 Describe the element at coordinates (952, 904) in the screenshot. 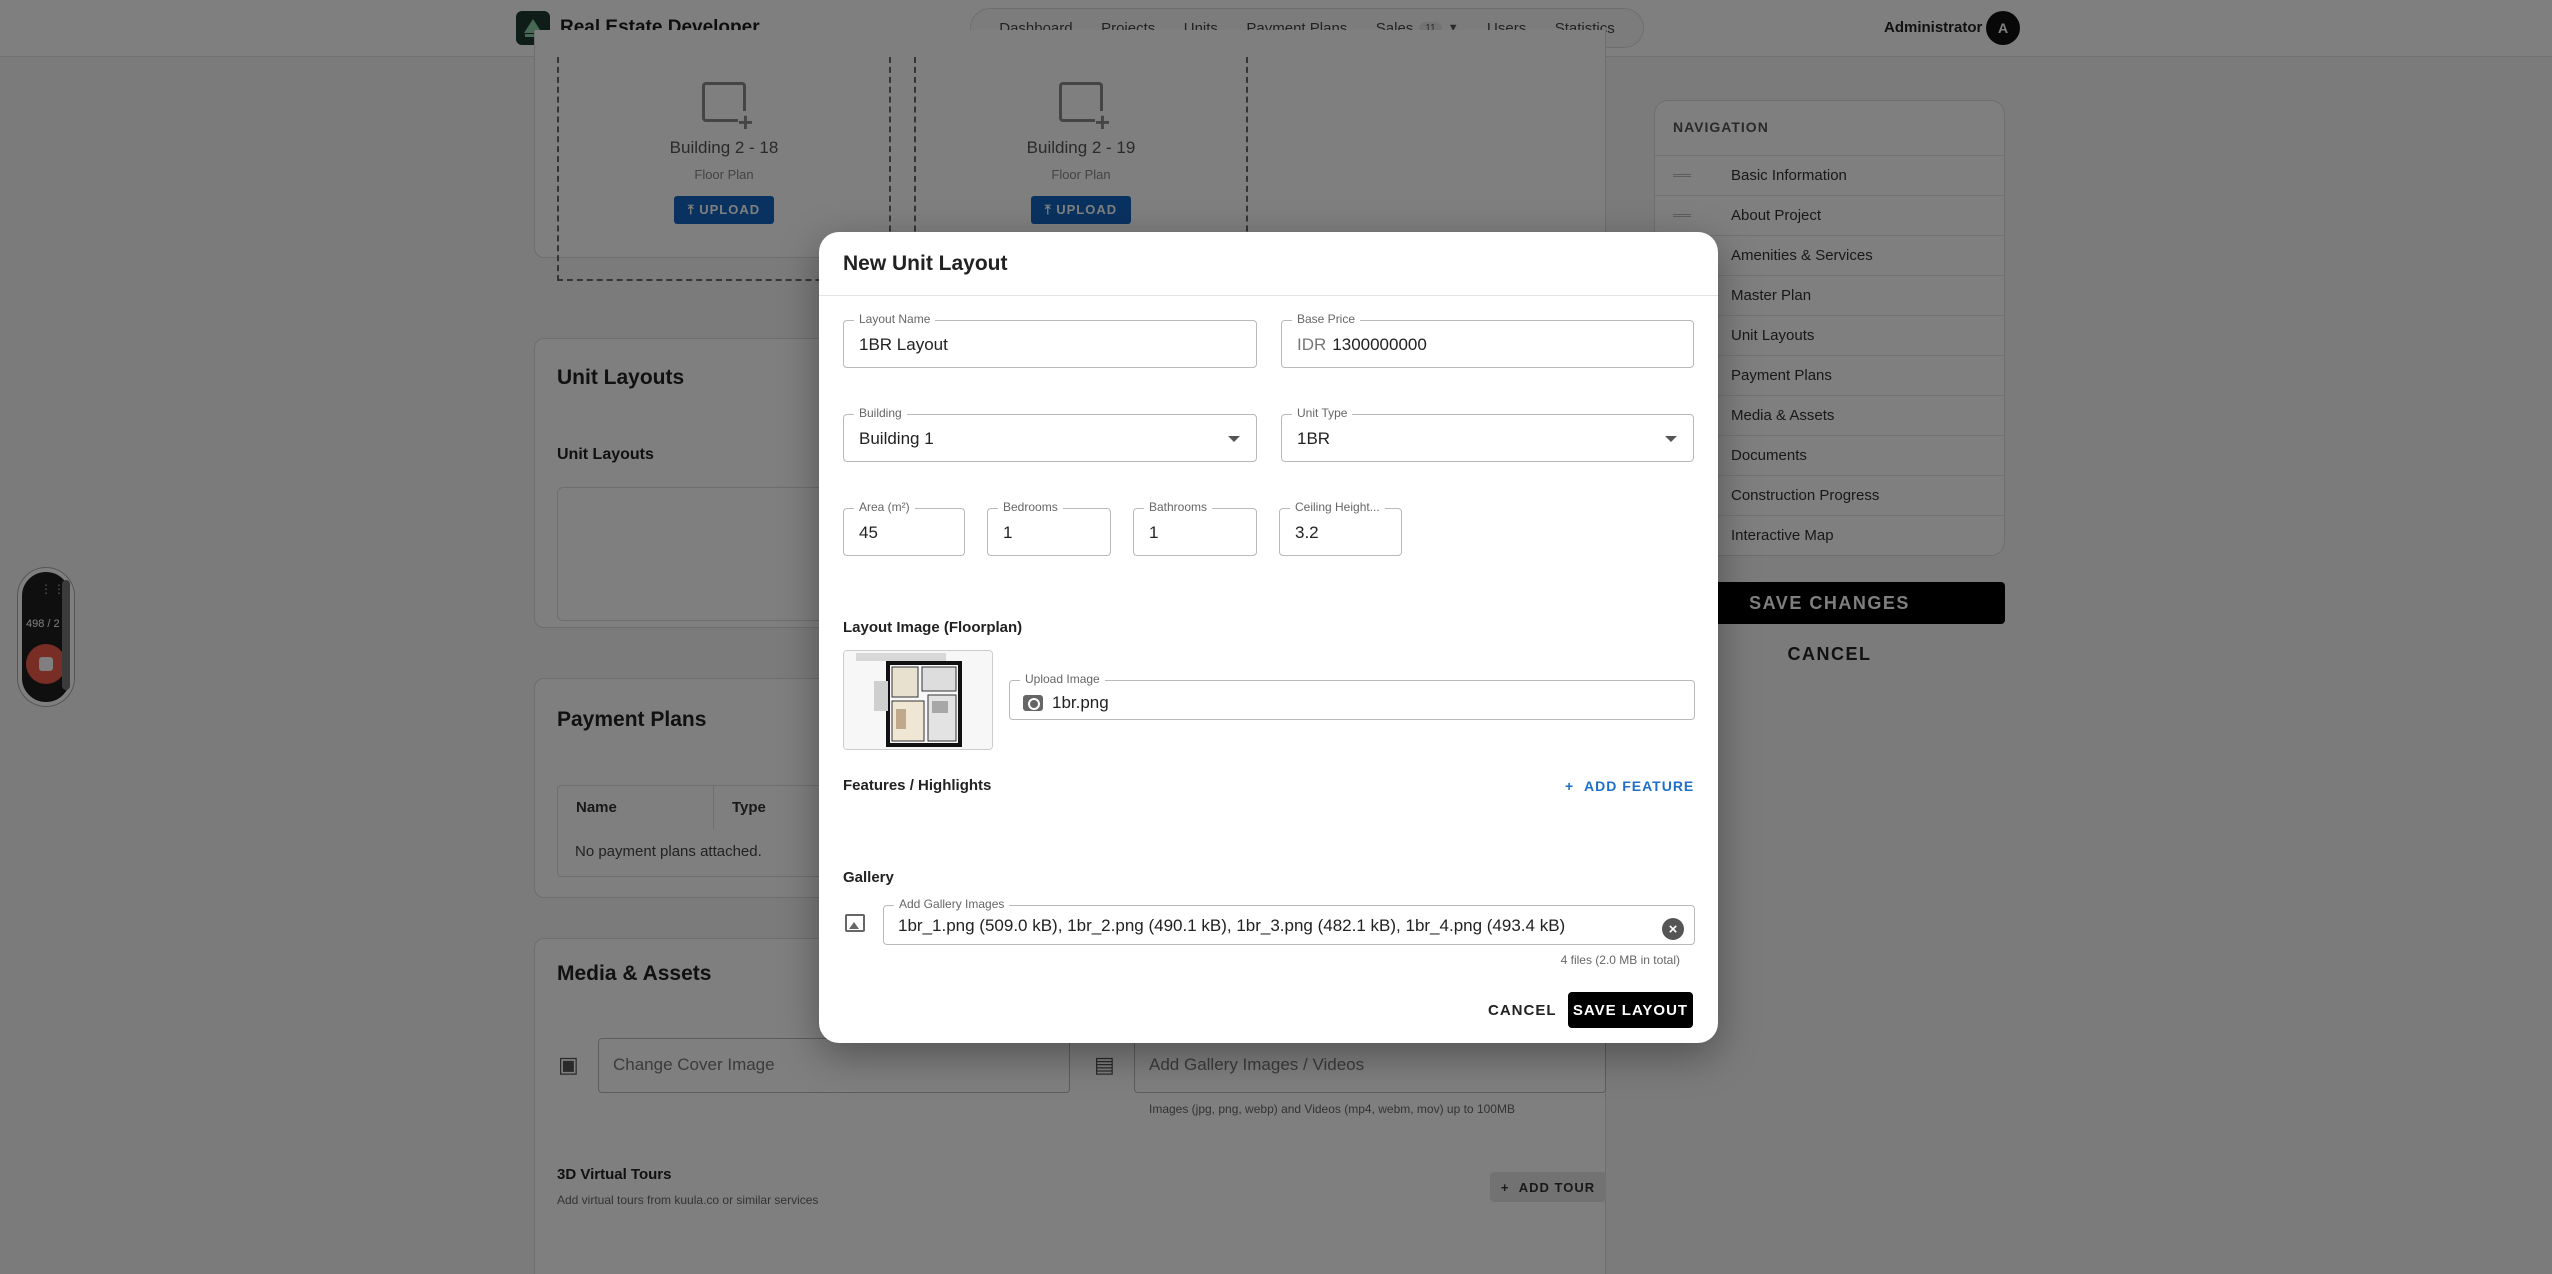

I see `field-label: Add Gallery Images` at that location.